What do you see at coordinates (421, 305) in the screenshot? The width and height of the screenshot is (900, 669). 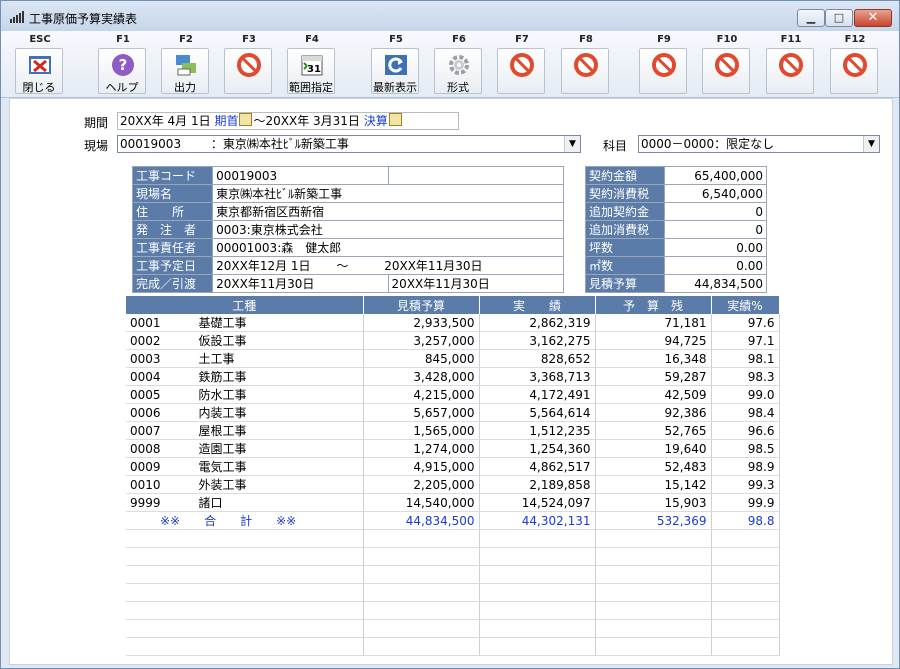 I see `col-header-budget: 見積予算` at bounding box center [421, 305].